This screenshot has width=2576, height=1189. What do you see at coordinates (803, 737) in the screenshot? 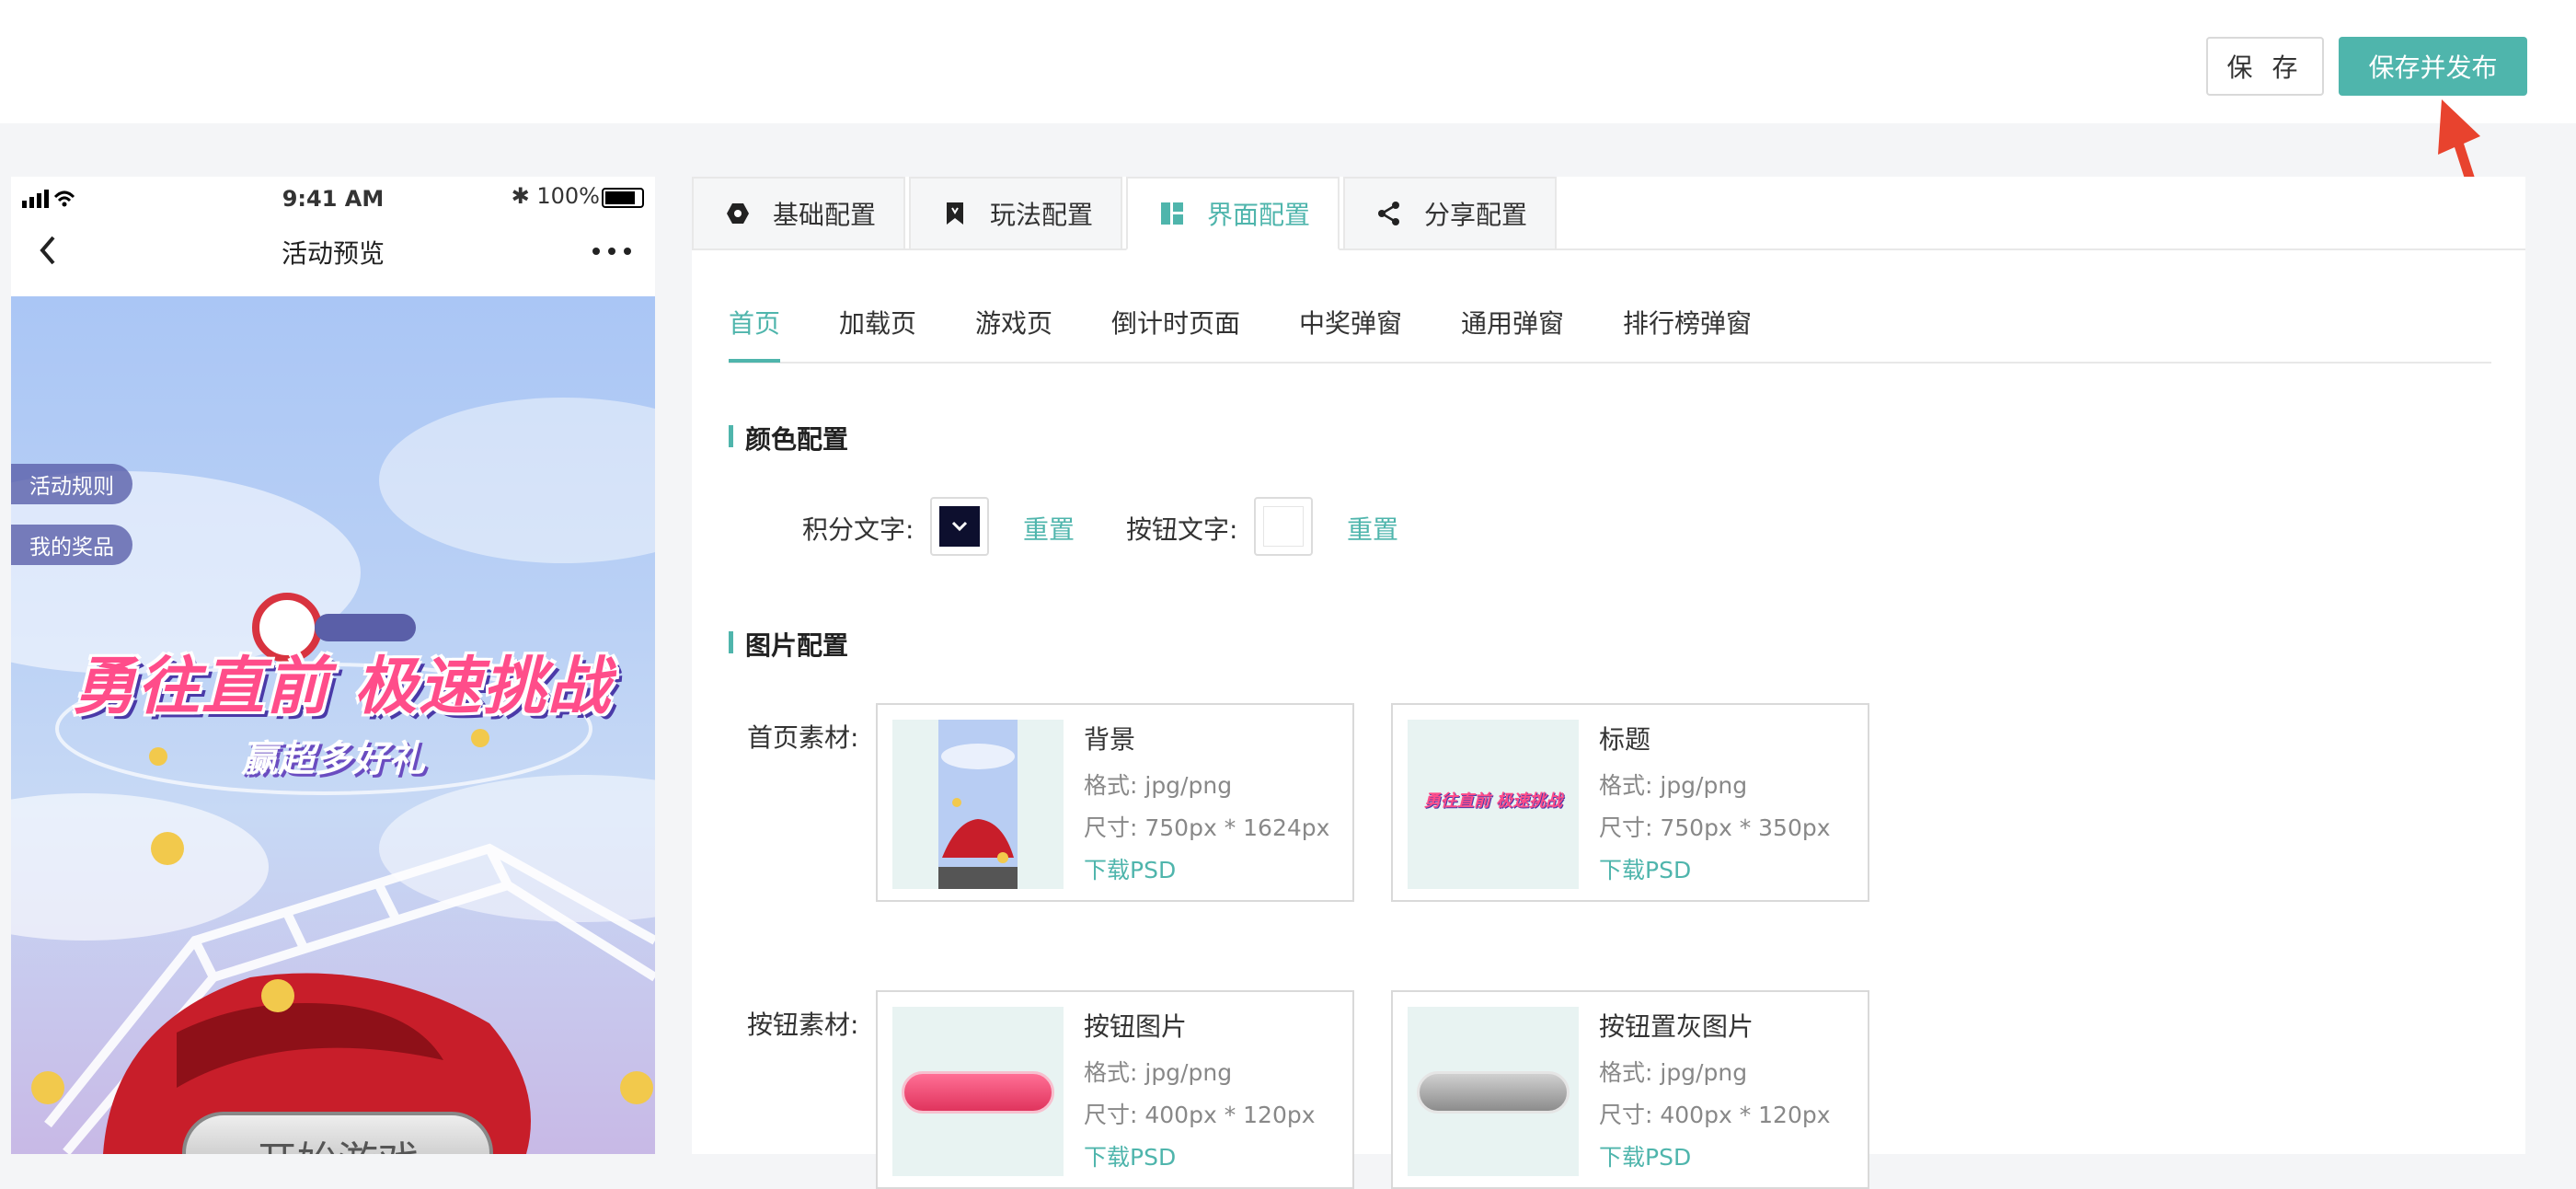
I see `home-assets-label: 首页素材:` at bounding box center [803, 737].